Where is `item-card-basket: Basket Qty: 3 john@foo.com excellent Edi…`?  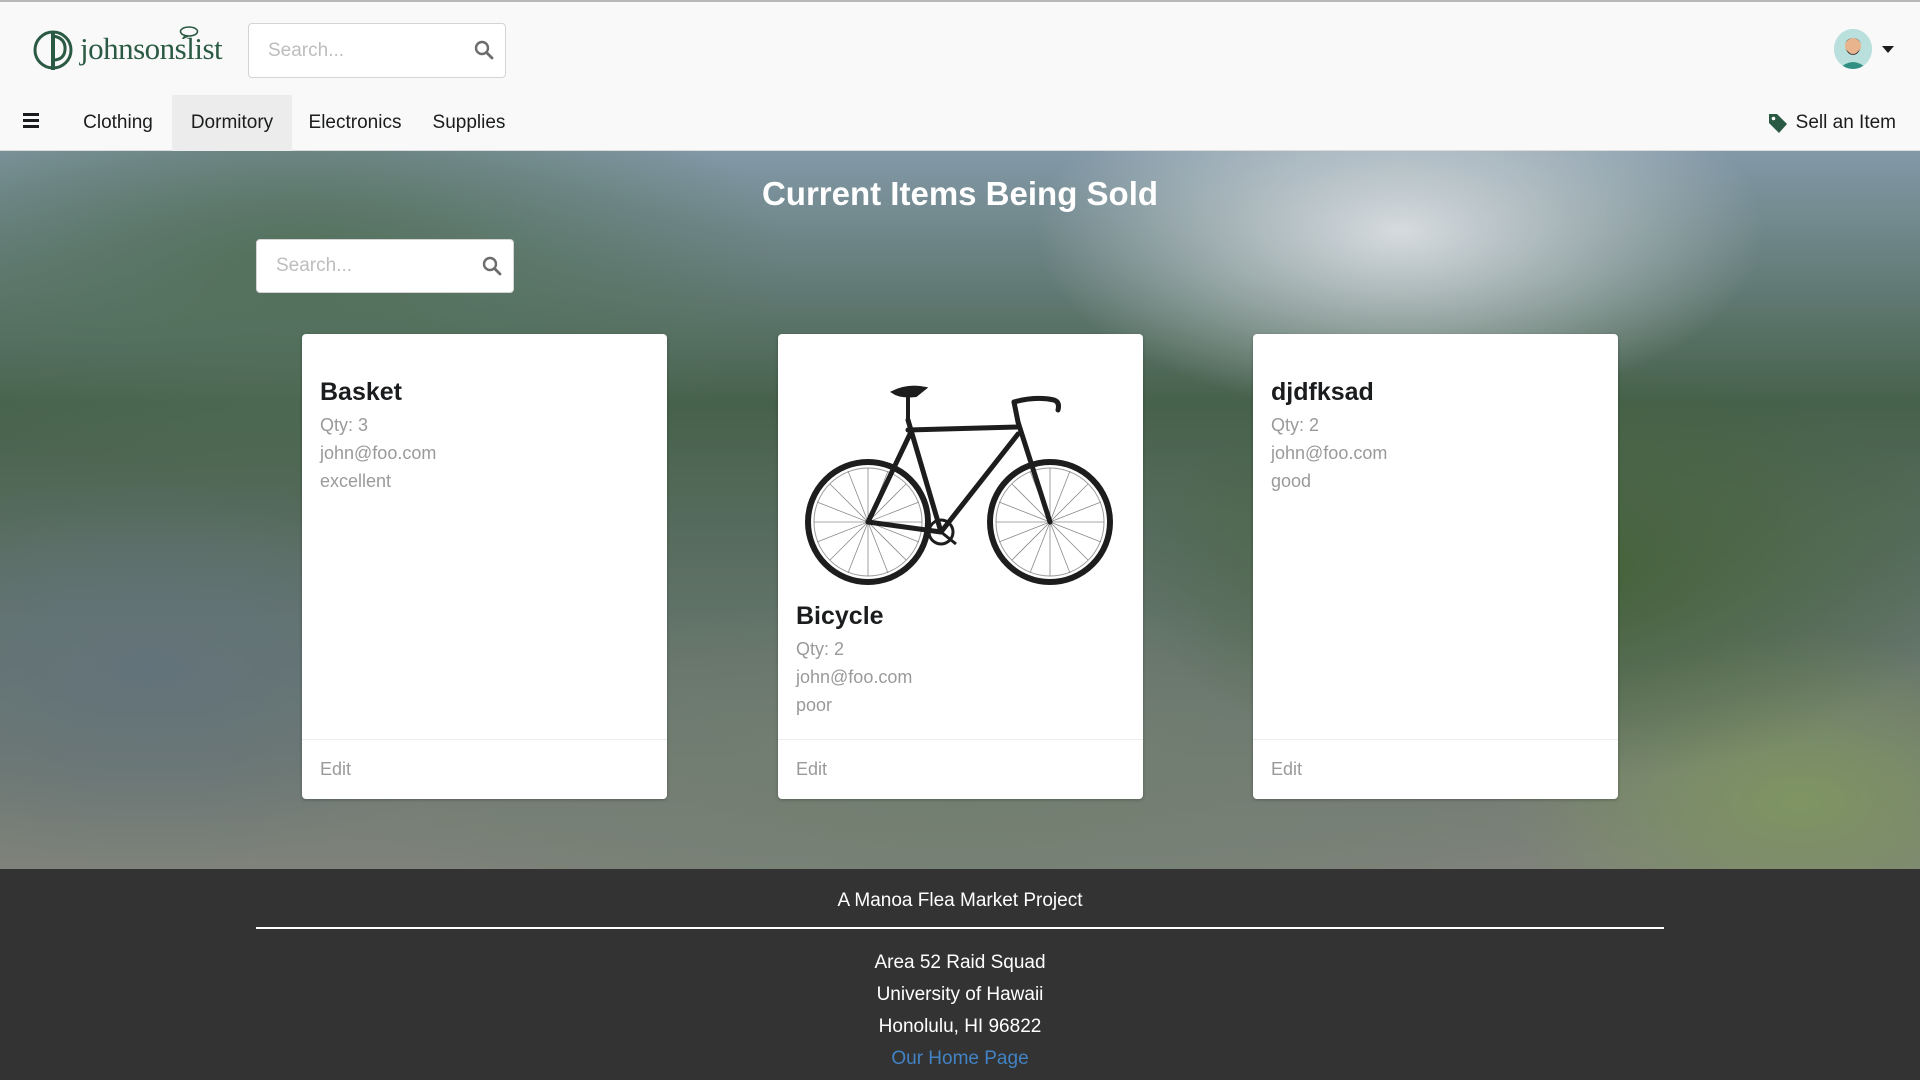
item-card-basket: Basket Qty: 3 john@foo.com excellent Edi… is located at coordinates (484, 566).